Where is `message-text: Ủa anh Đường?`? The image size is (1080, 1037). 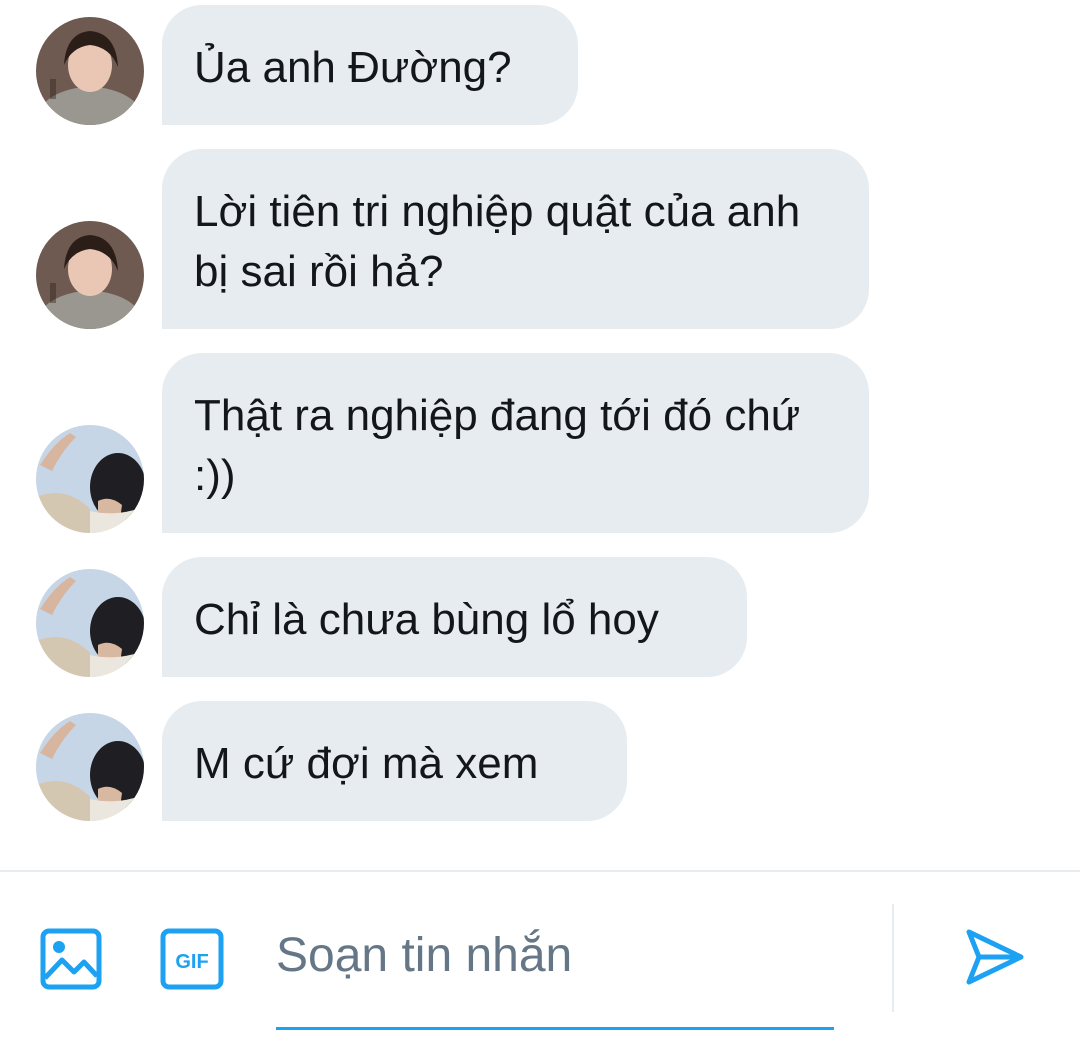
message-text: Ủa anh Đường? is located at coordinates (353, 67).